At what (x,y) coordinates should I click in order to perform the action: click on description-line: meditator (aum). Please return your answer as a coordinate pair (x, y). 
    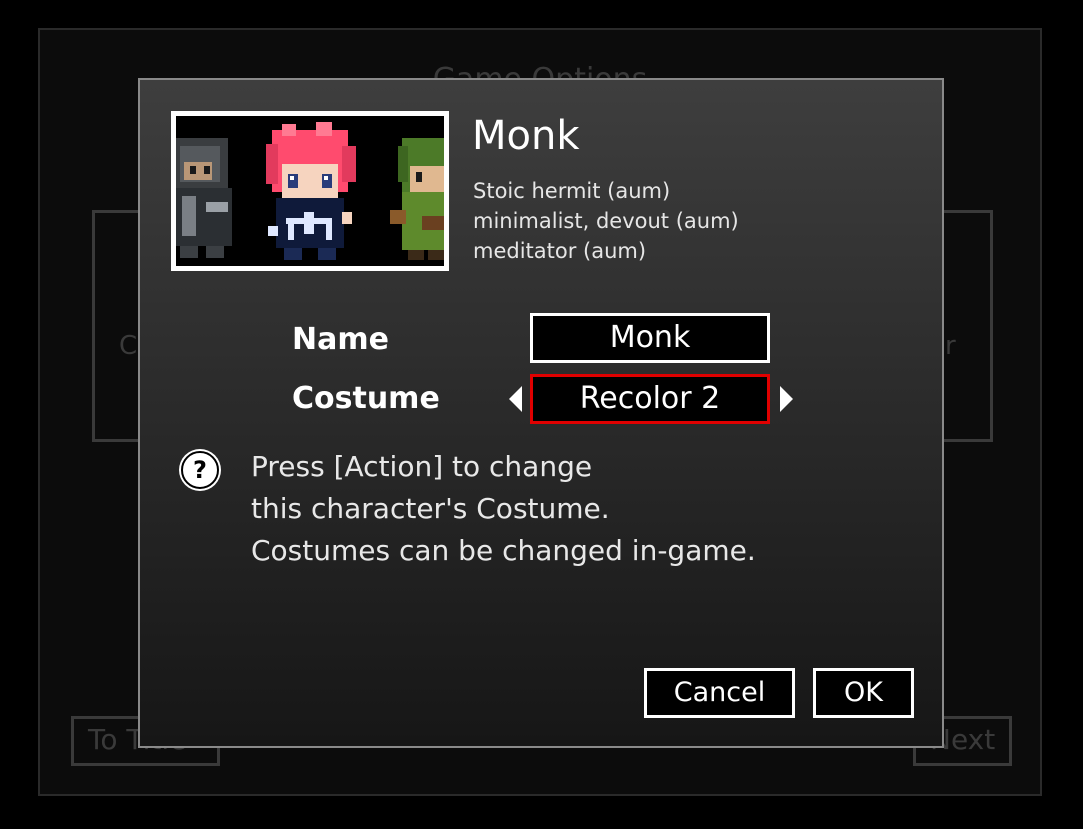
    Looking at the image, I should click on (560, 251).